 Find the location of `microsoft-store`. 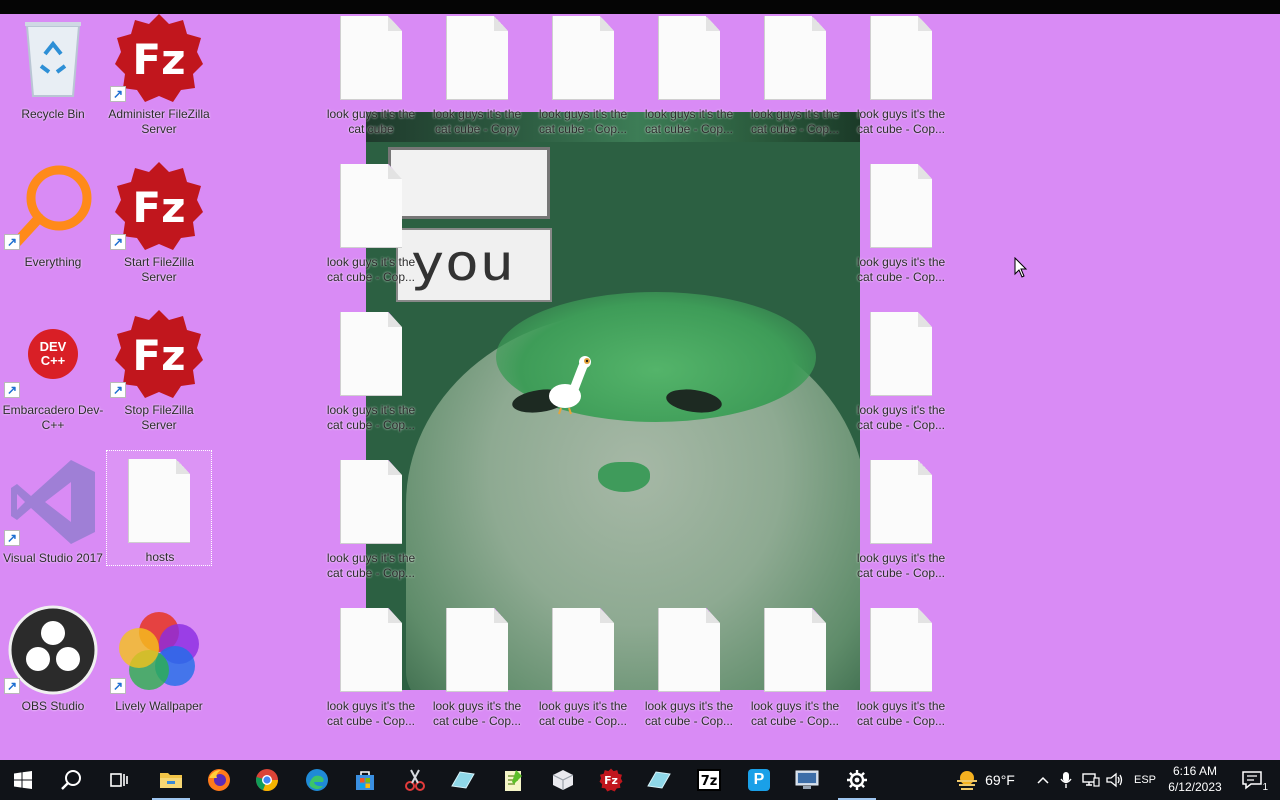

microsoft-store is located at coordinates (365, 780).